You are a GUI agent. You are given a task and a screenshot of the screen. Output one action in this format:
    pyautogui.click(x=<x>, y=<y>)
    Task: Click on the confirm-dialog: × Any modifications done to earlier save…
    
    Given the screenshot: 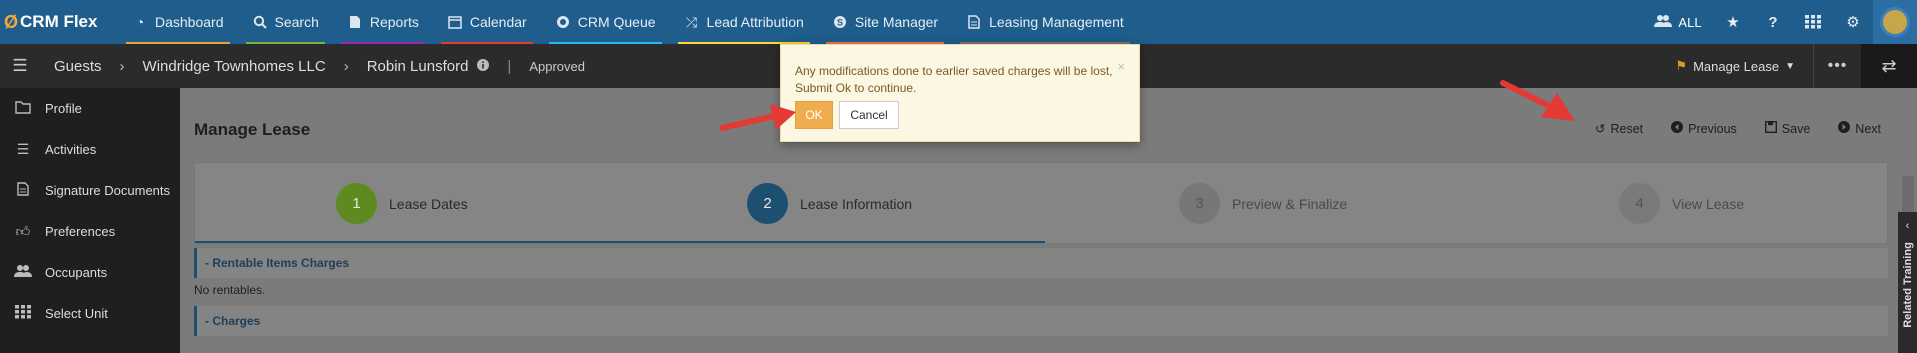 What is the action you would take?
    pyautogui.click(x=960, y=93)
    